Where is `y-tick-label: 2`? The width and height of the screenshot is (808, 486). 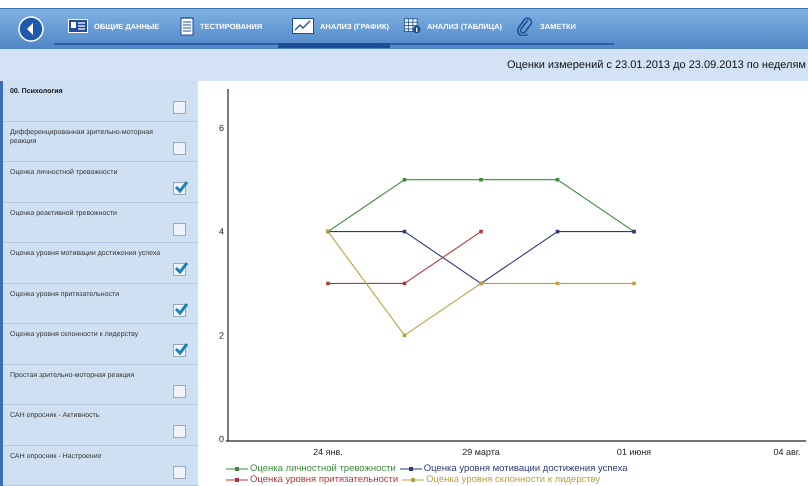
y-tick-label: 2 is located at coordinates (221, 335).